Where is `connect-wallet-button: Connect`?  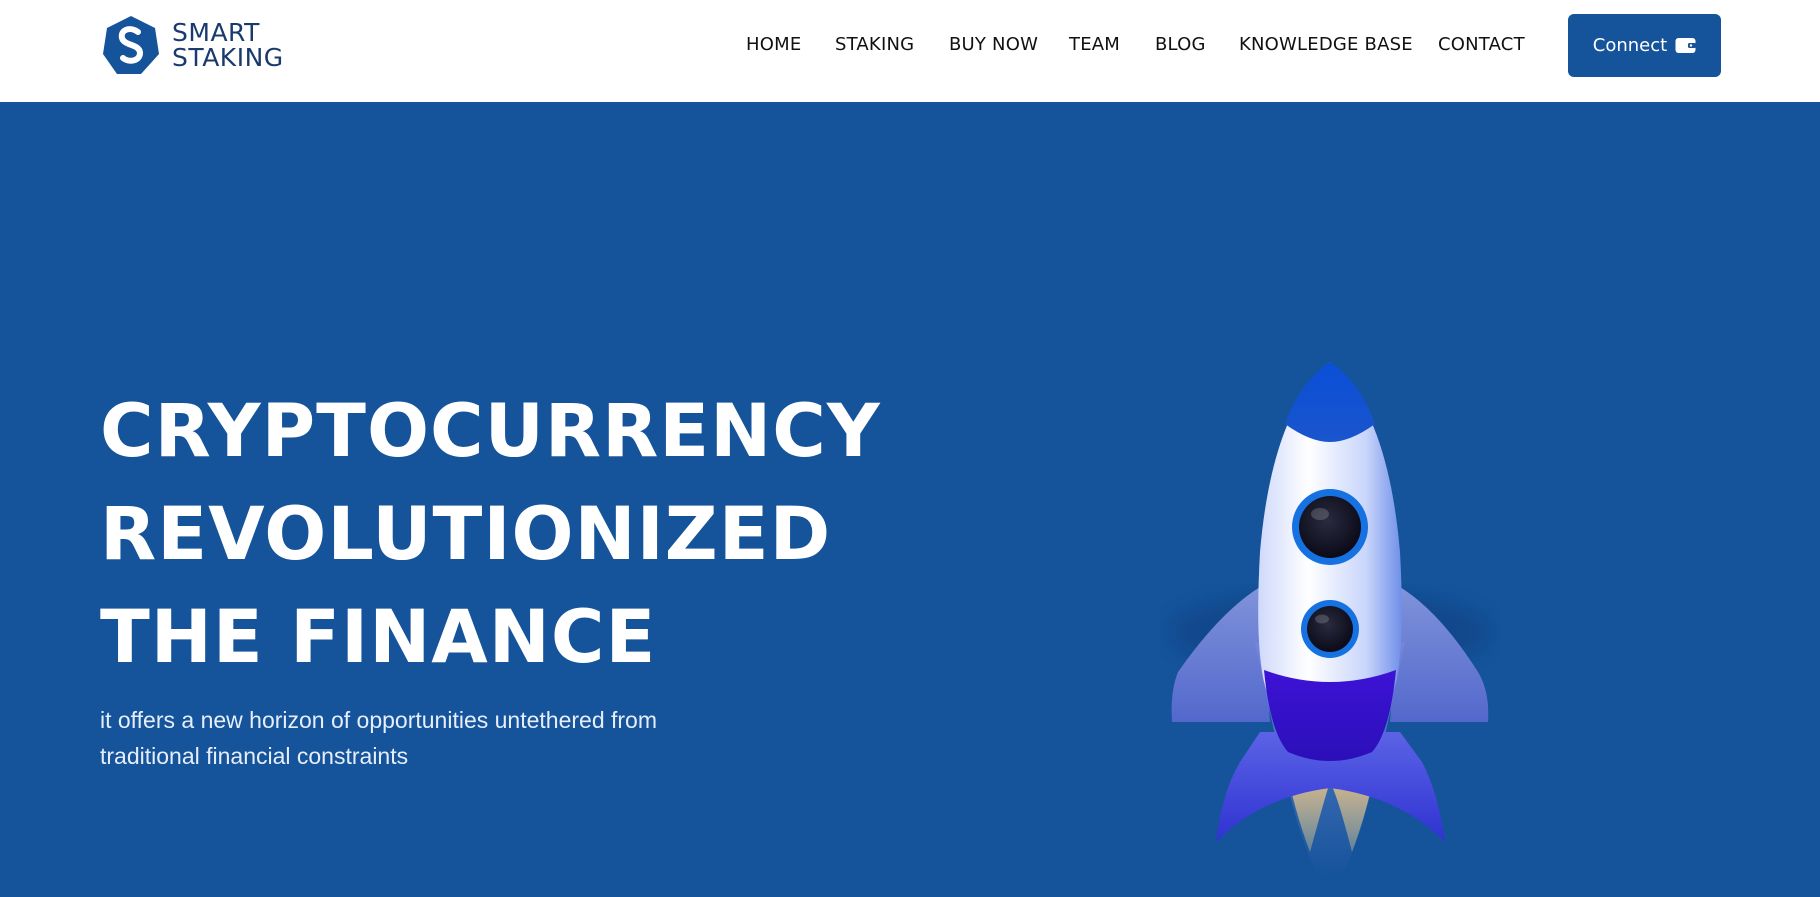 connect-wallet-button: Connect is located at coordinates (1644, 45).